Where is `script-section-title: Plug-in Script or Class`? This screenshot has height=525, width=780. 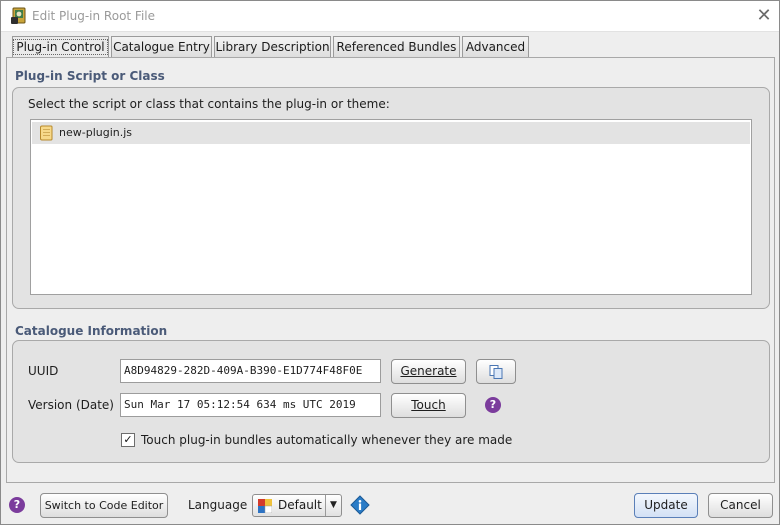
script-section-title: Plug-in Script or Class is located at coordinates (90, 76).